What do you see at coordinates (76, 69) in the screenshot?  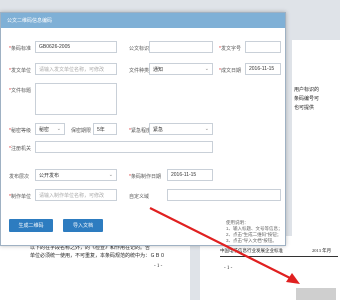 I see `issuer-field: 请输入发文单位名称，可修改` at bounding box center [76, 69].